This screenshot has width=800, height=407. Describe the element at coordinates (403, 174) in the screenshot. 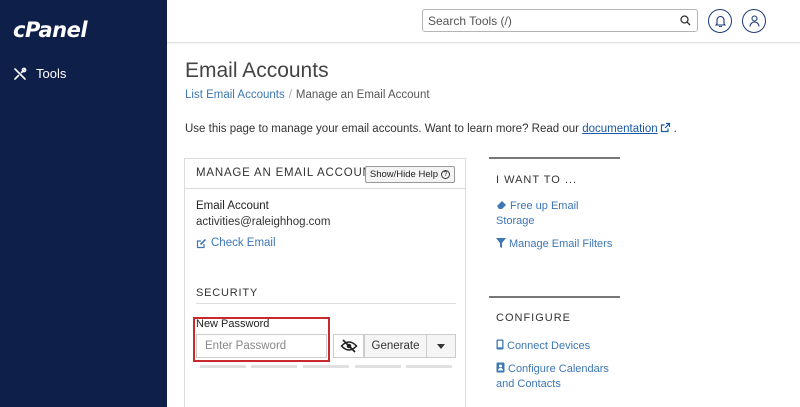

I see `help-button-label: Show/Hide Help` at that location.